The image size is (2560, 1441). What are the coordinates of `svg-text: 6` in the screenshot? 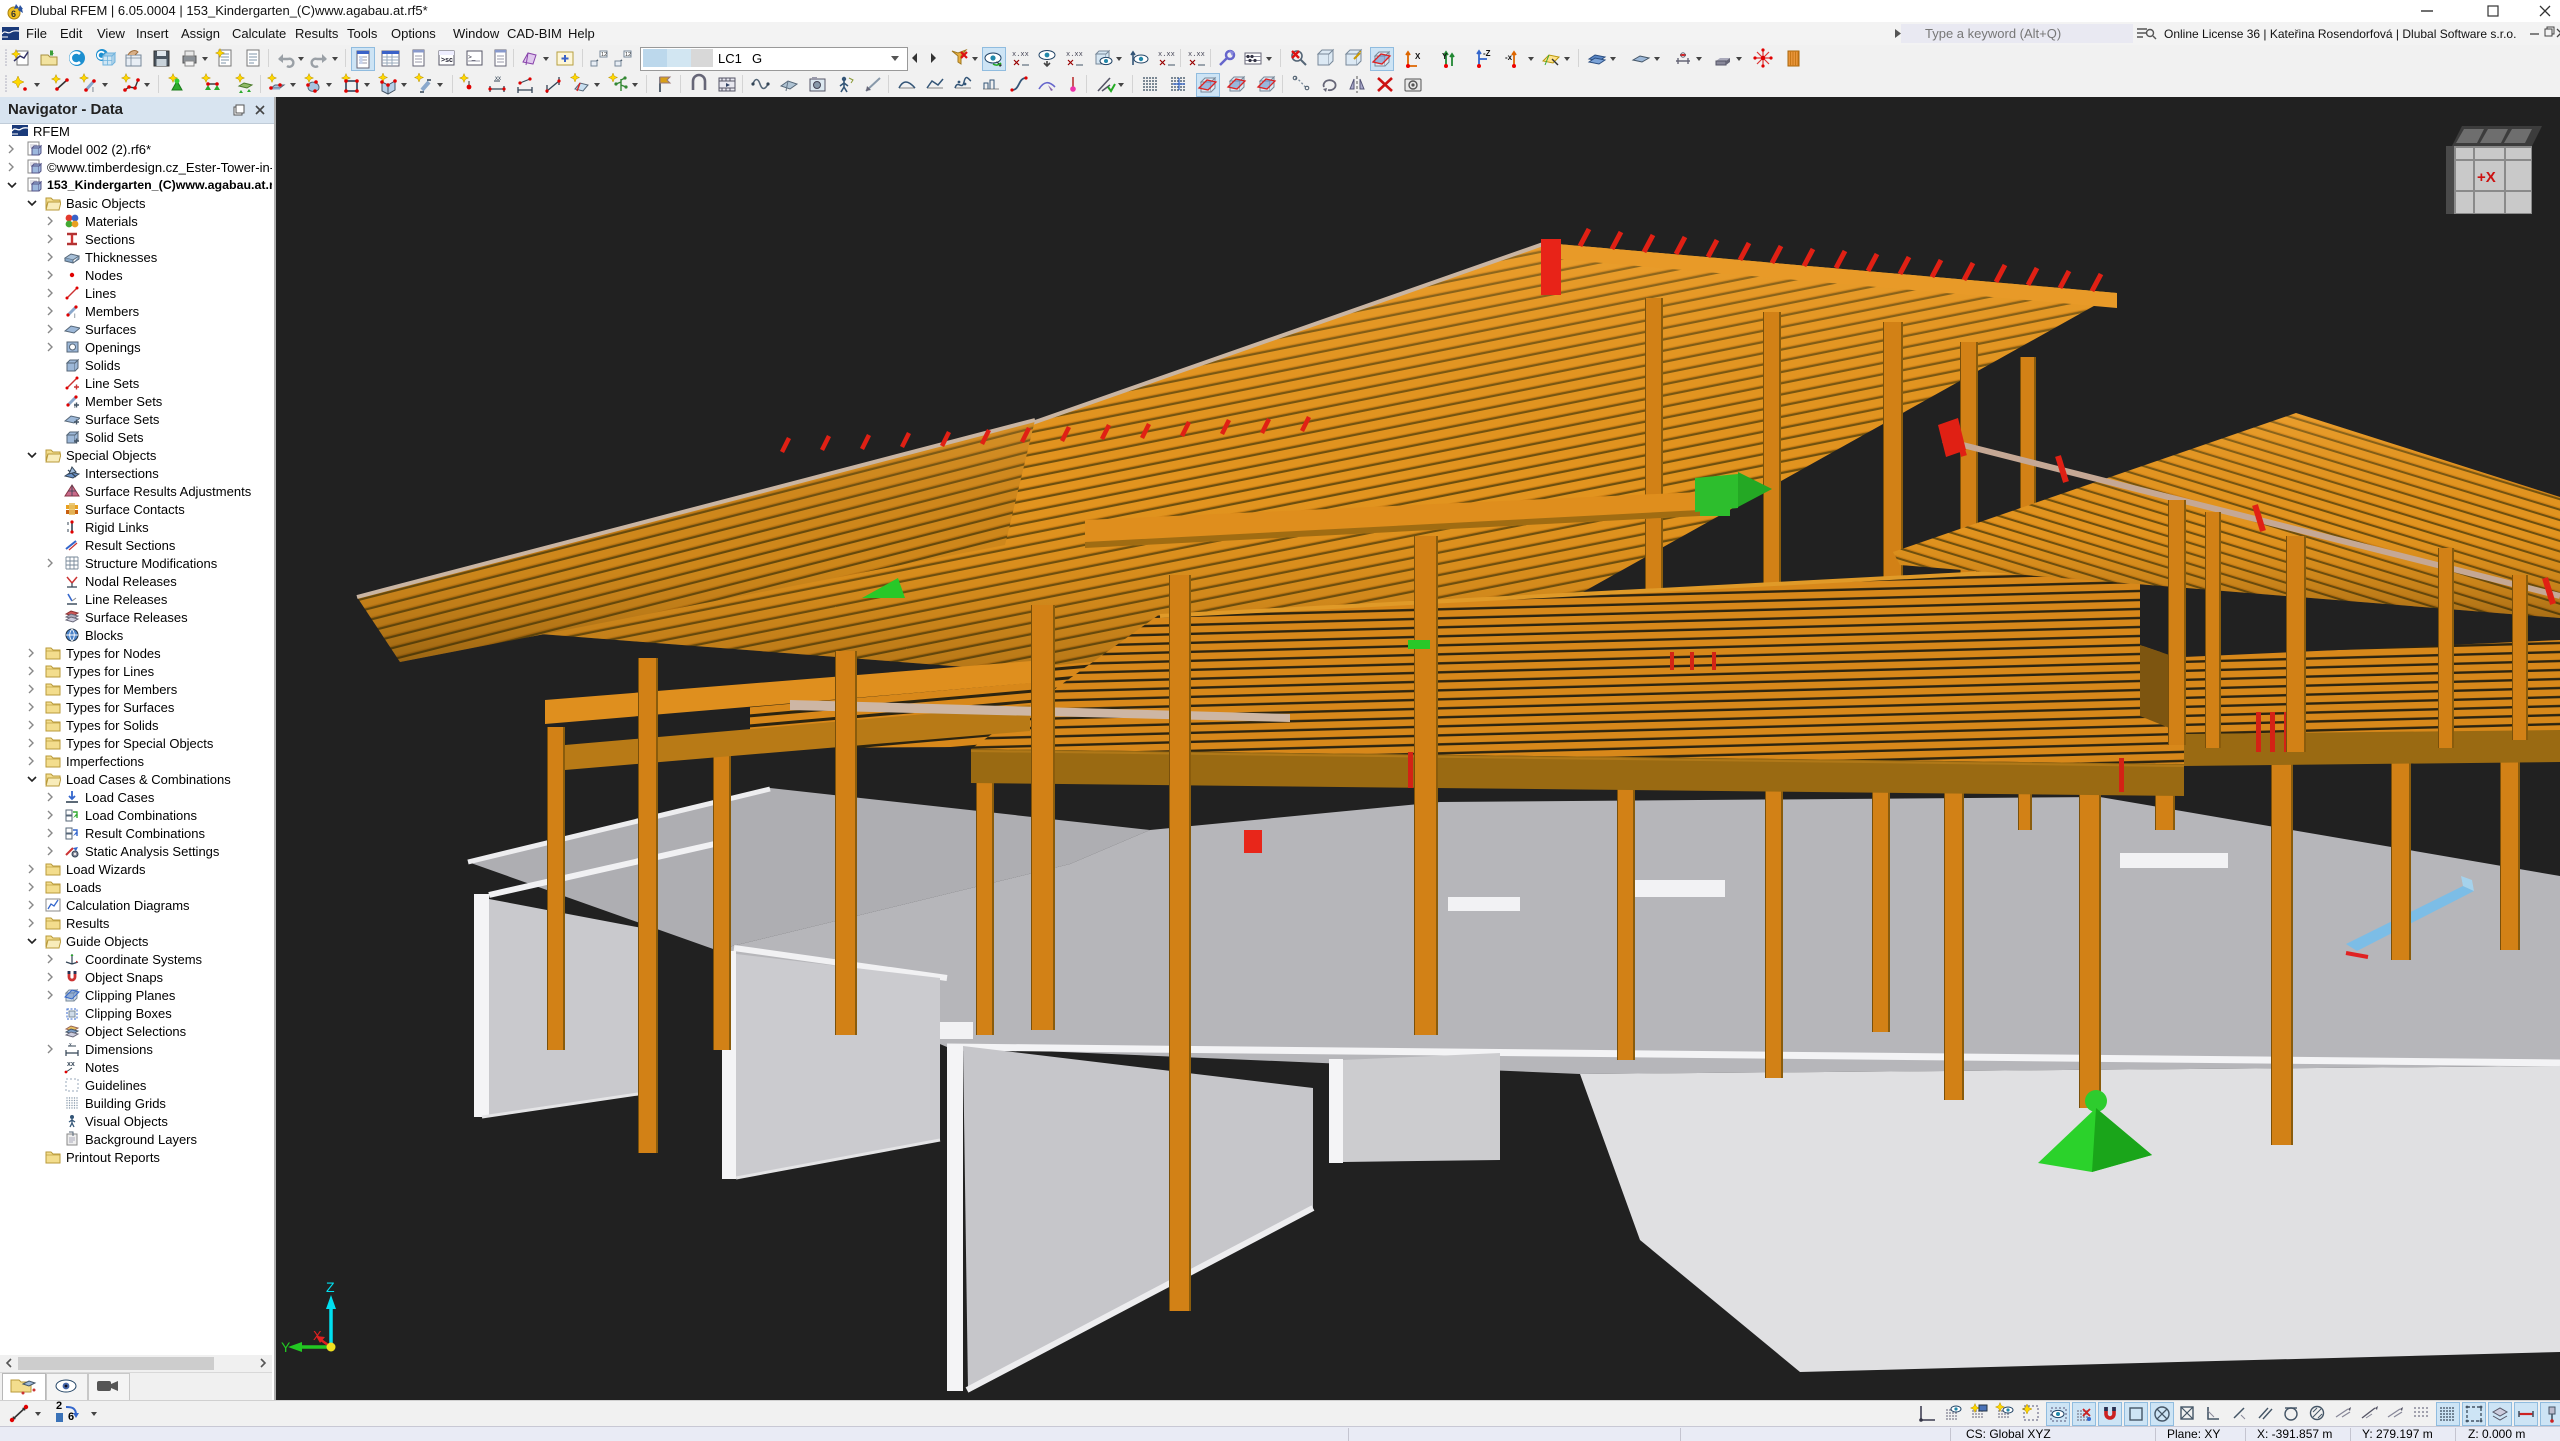 It's located at (13, 14).